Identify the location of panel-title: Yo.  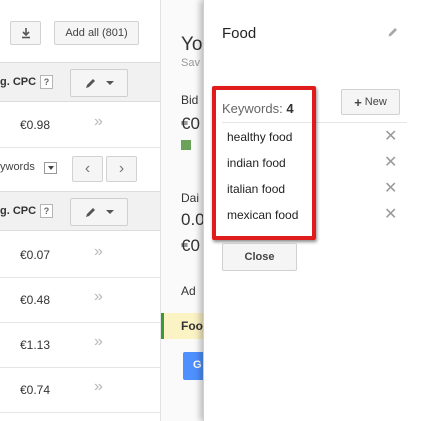
(192, 44).